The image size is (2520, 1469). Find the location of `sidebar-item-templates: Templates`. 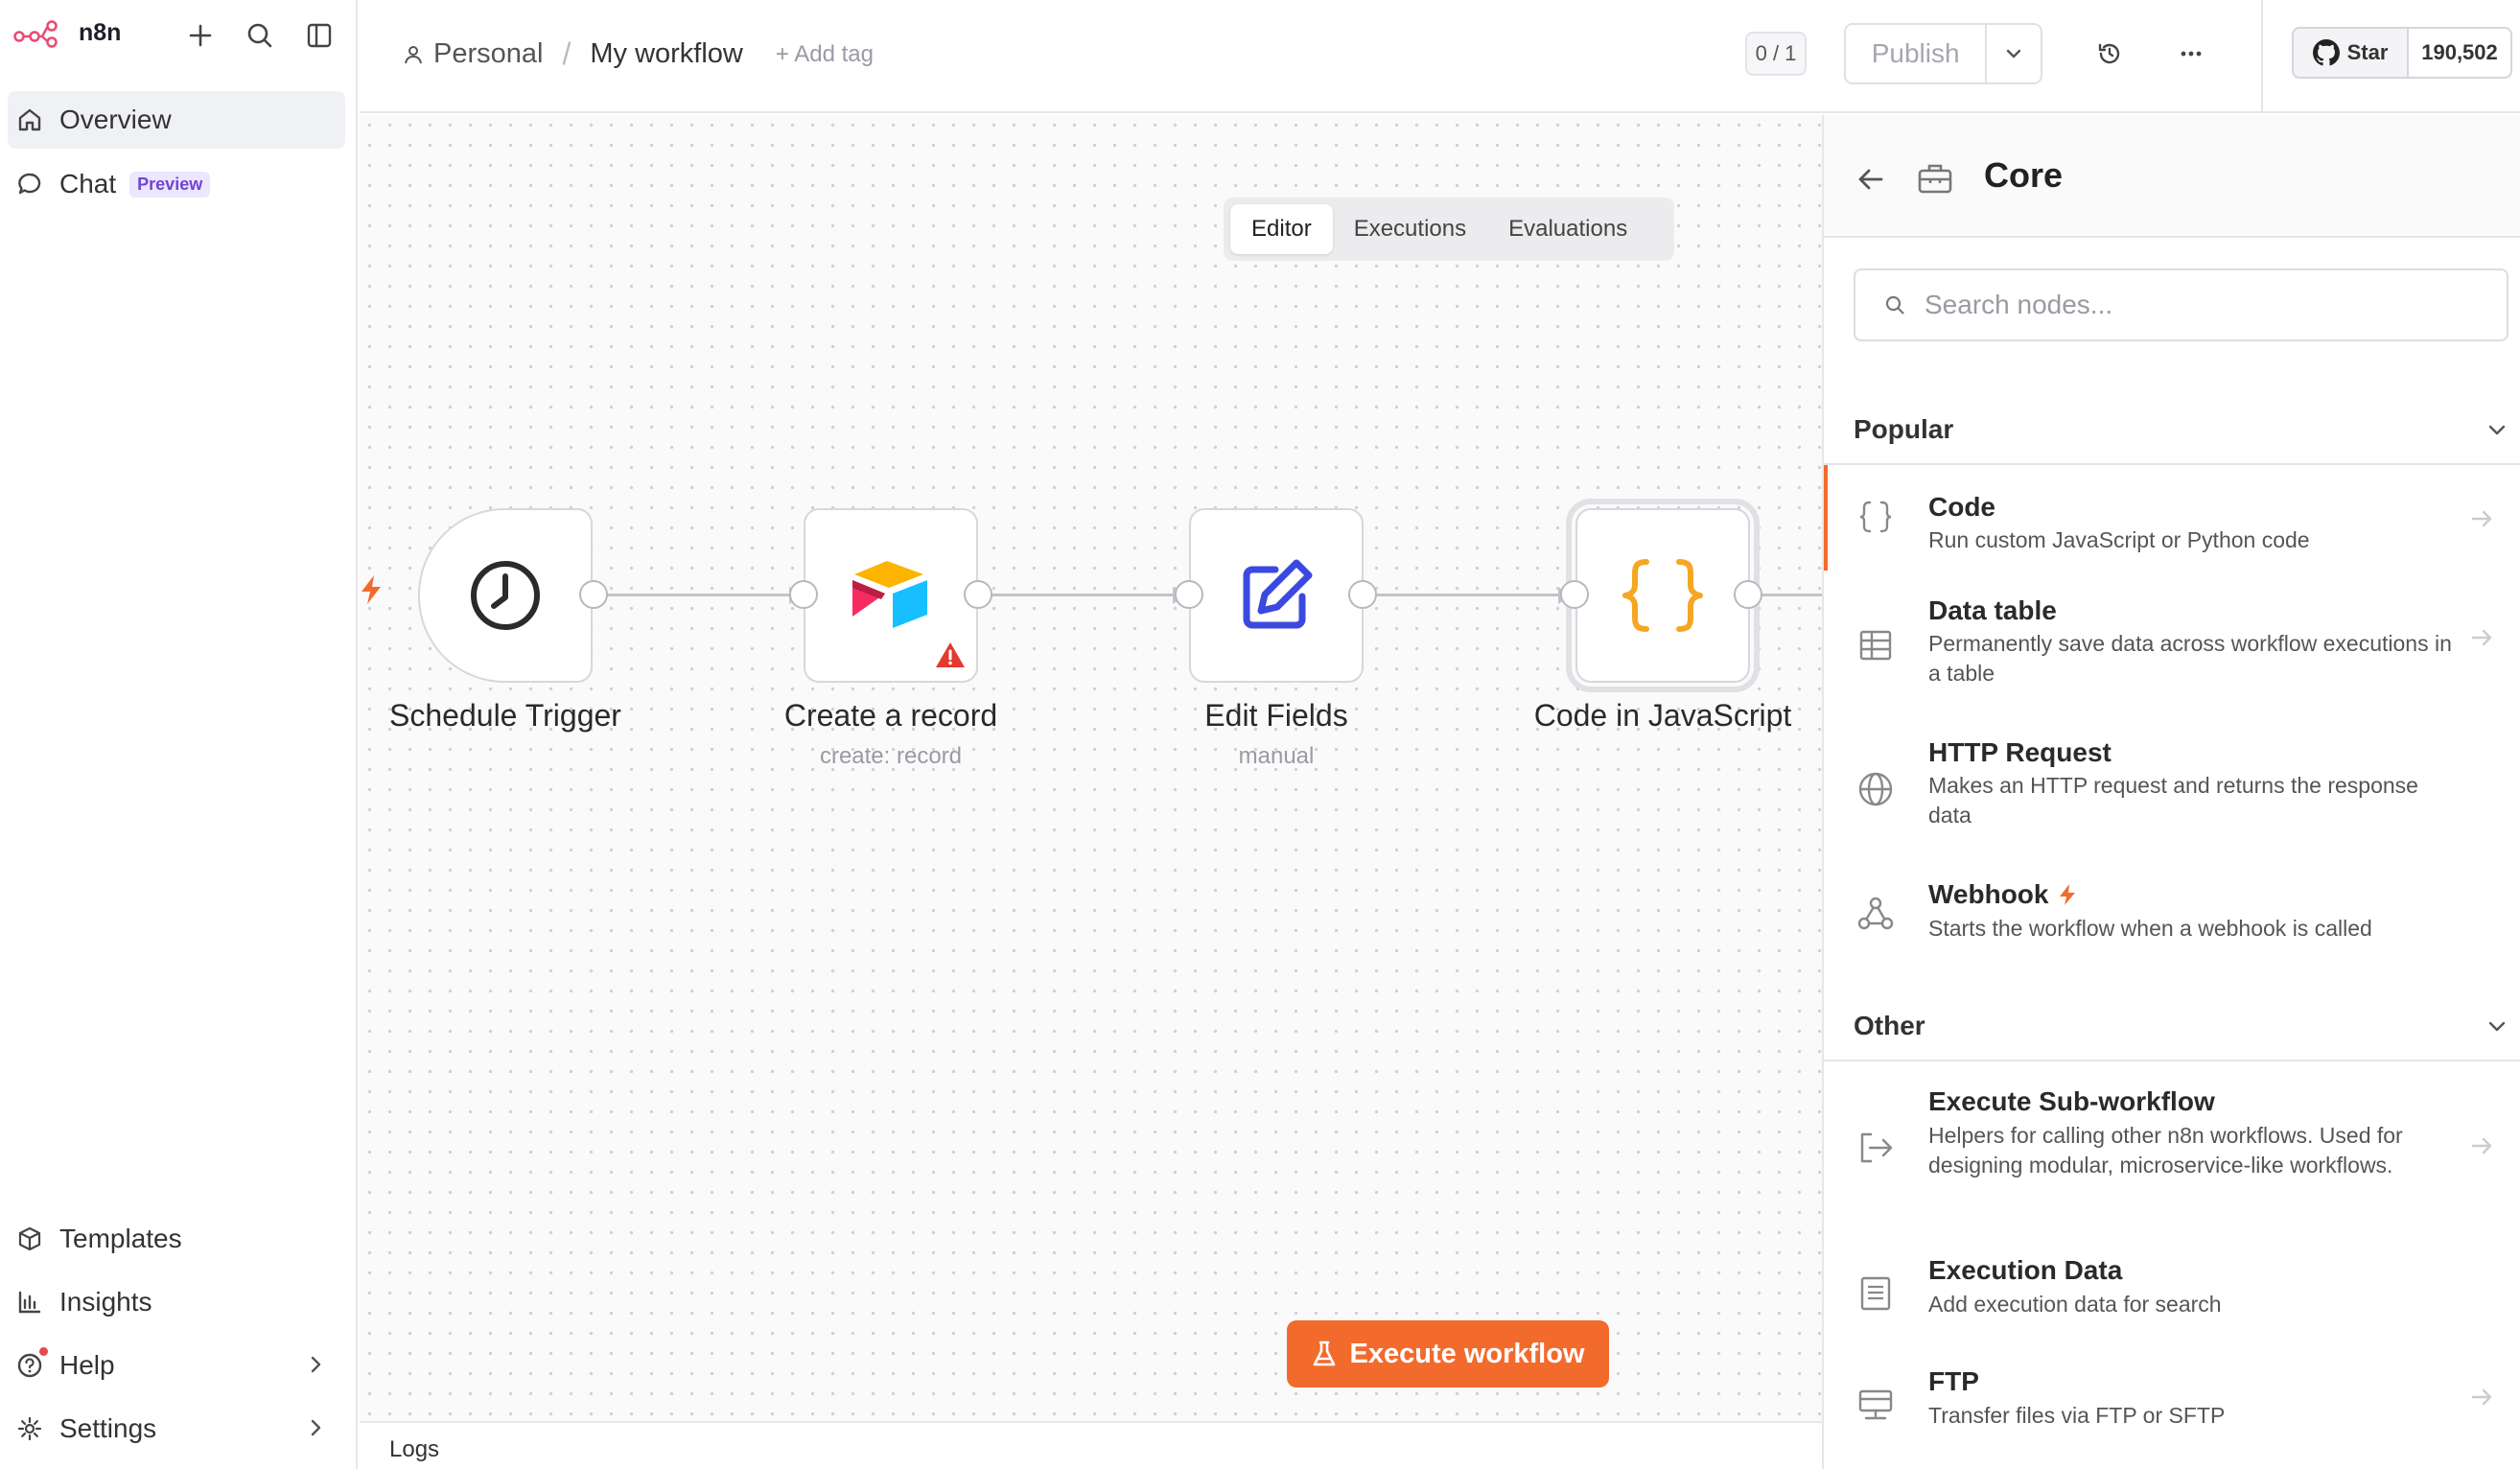

sidebar-item-templates: Templates is located at coordinates (176, 1239).